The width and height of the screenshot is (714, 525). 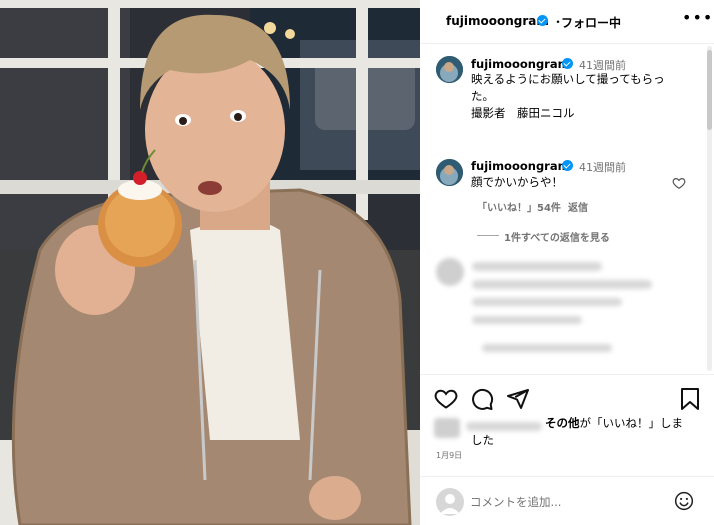 I want to click on bookmark-icon, so click(x=690, y=399).